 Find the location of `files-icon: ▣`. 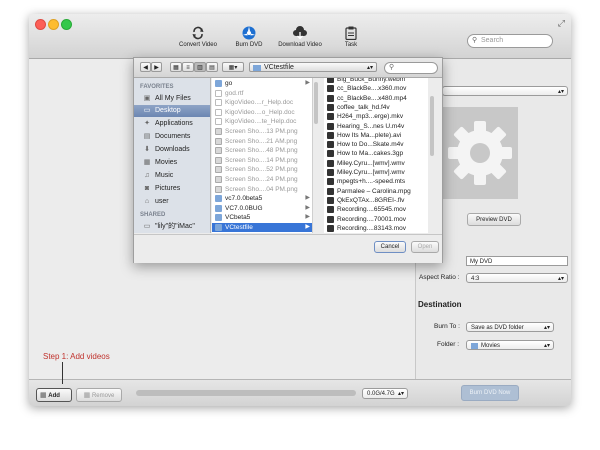

files-icon: ▣ is located at coordinates (147, 98).